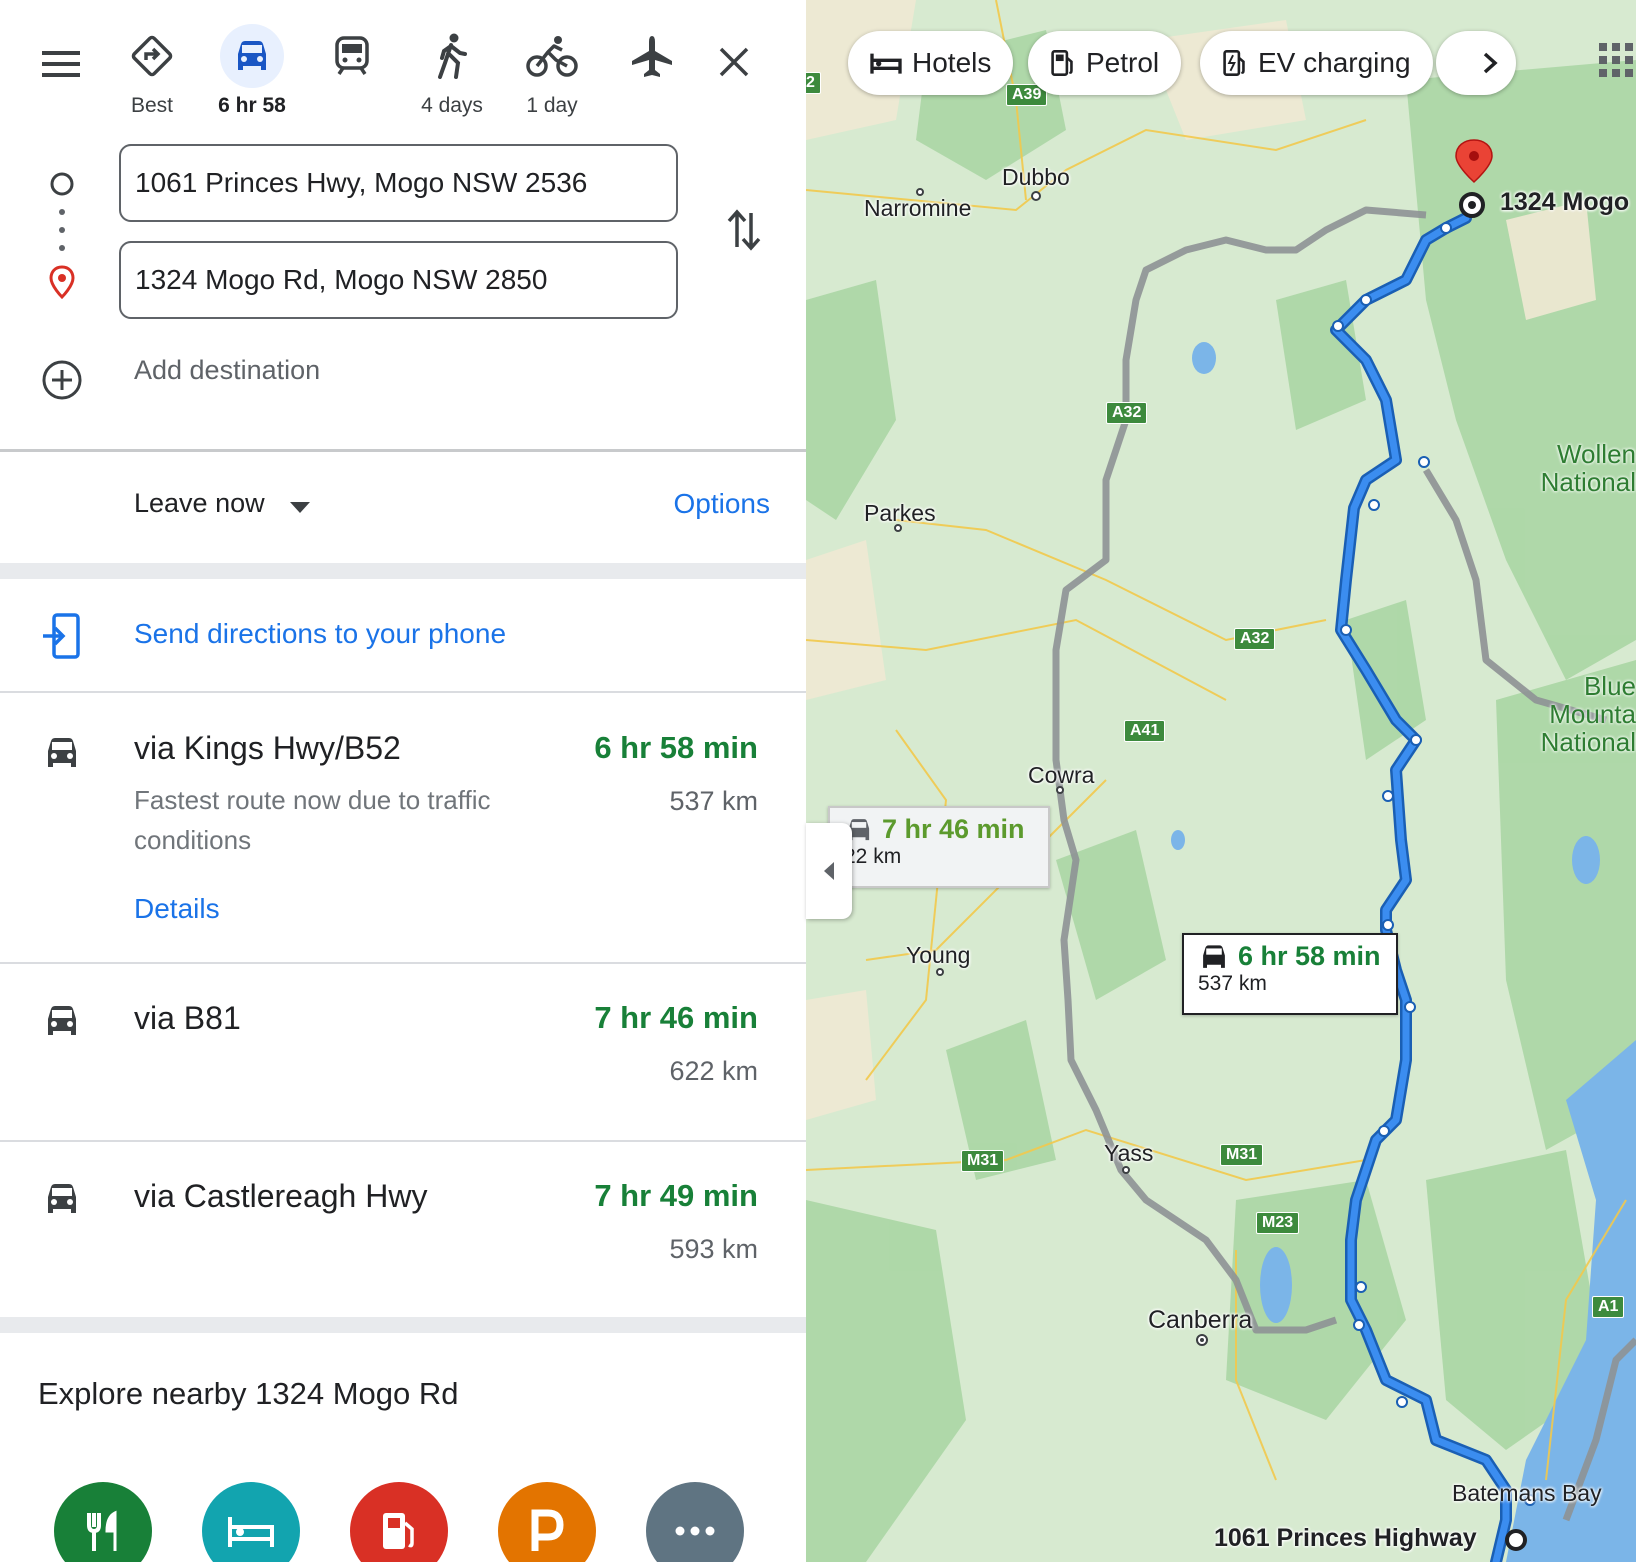 This screenshot has width=1636, height=1562. What do you see at coordinates (267, 748) in the screenshot?
I see `route-title: via Kings Hwy/B52` at bounding box center [267, 748].